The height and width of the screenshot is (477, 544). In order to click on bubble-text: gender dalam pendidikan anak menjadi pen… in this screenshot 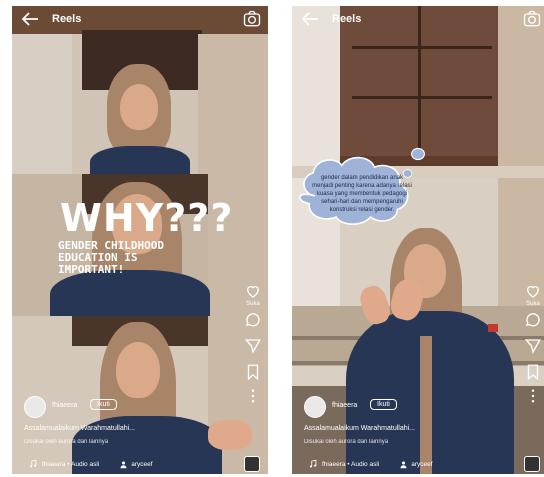, I will do `click(362, 194)`.